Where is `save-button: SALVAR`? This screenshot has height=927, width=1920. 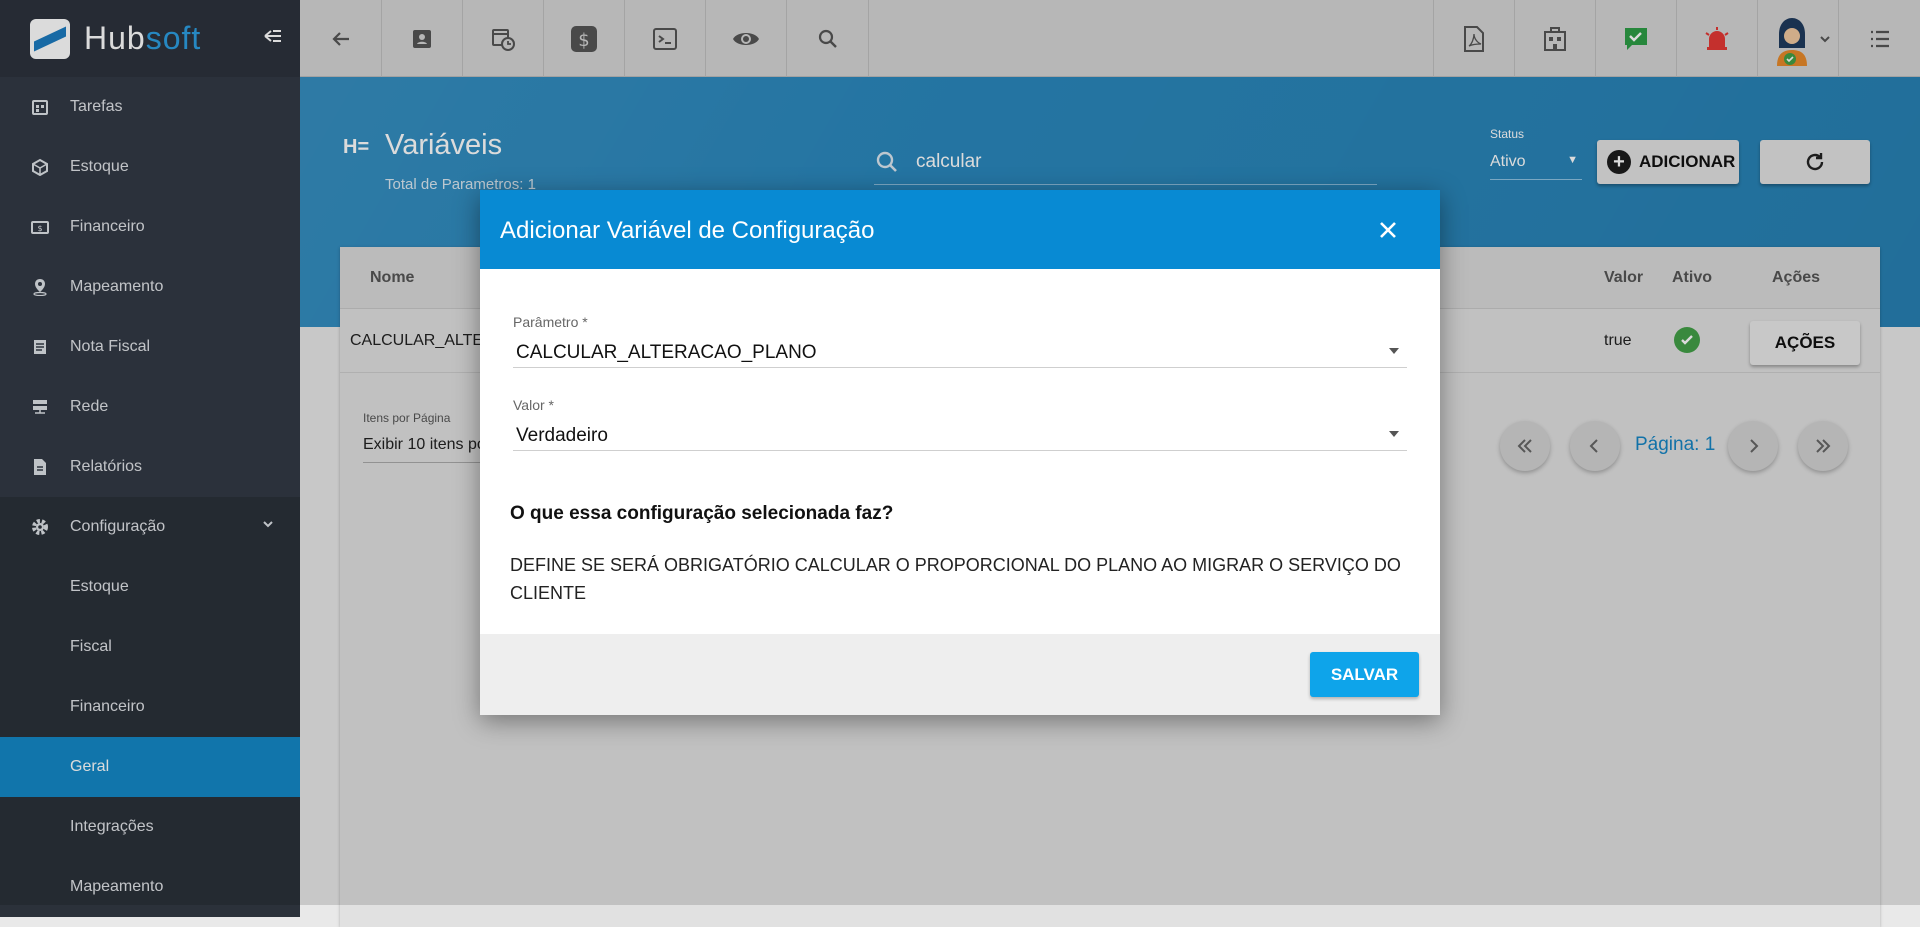
save-button: SALVAR is located at coordinates (1364, 674).